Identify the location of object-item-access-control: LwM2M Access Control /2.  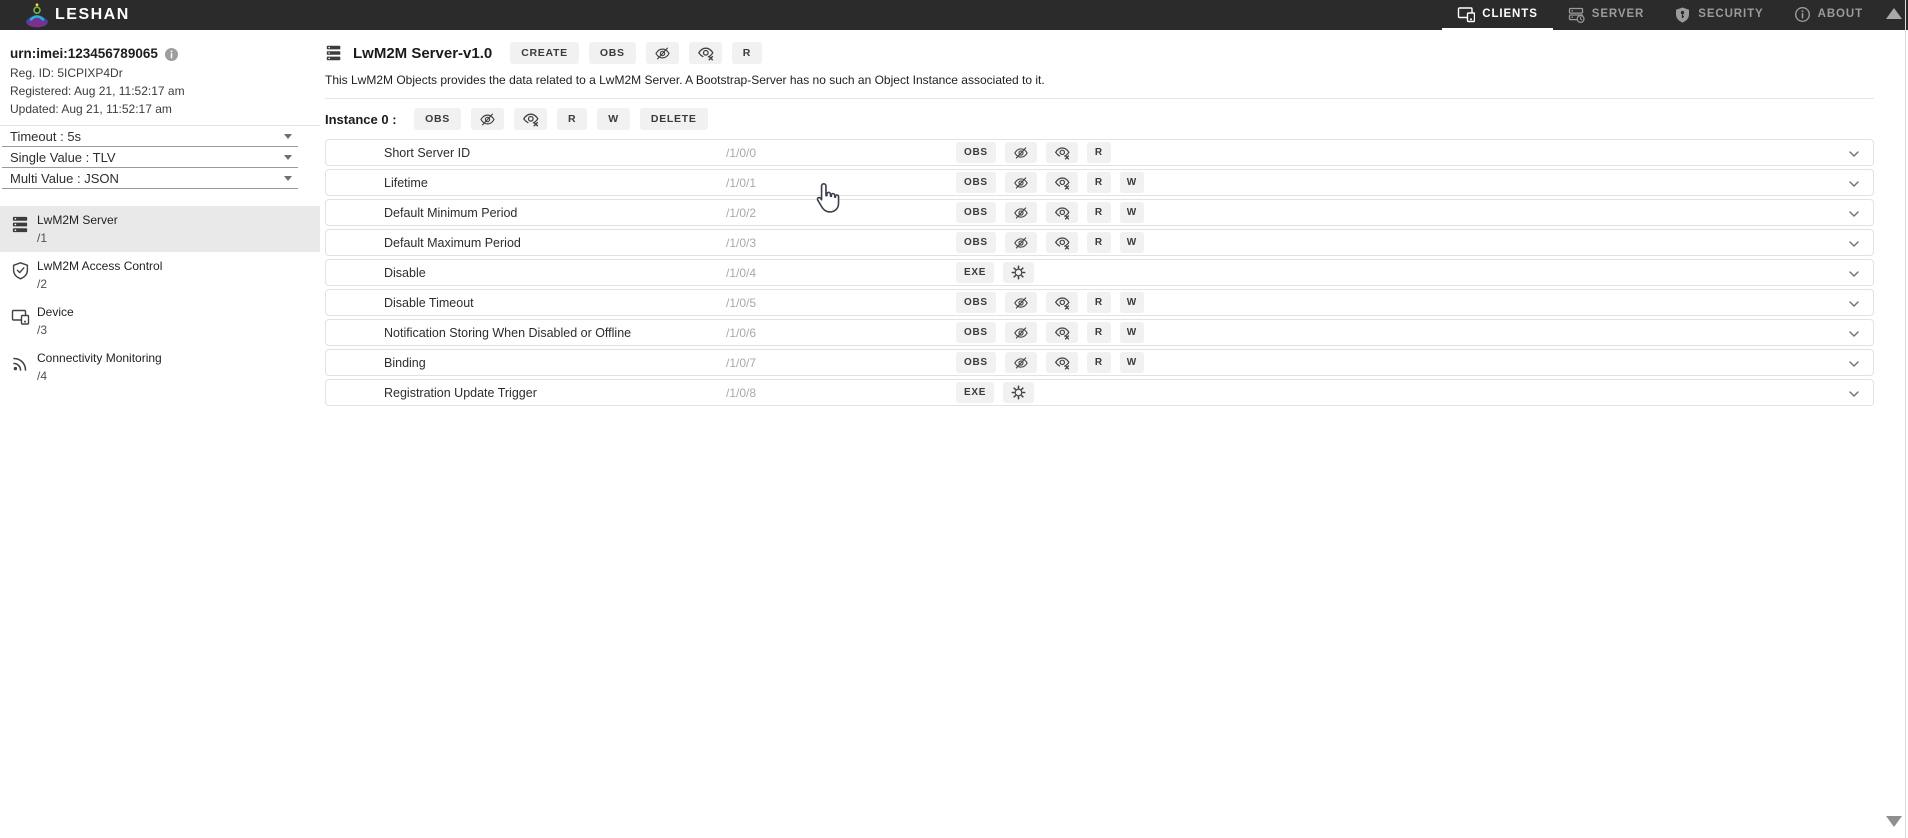
(160, 275).